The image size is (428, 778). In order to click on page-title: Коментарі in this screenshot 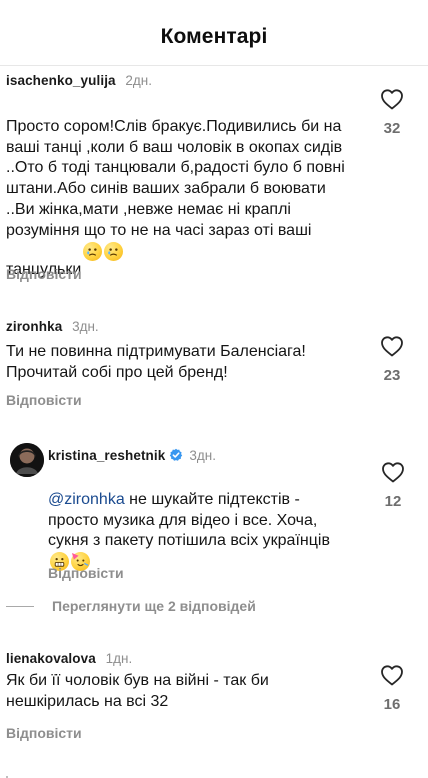, I will do `click(214, 36)`.